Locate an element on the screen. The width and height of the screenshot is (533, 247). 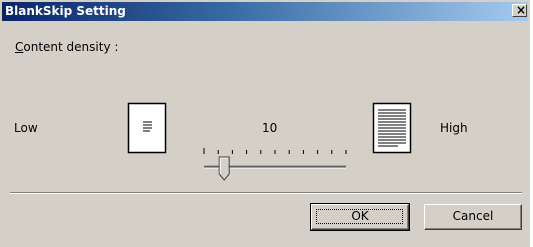
content-density-label: Content density : is located at coordinates (66, 47).